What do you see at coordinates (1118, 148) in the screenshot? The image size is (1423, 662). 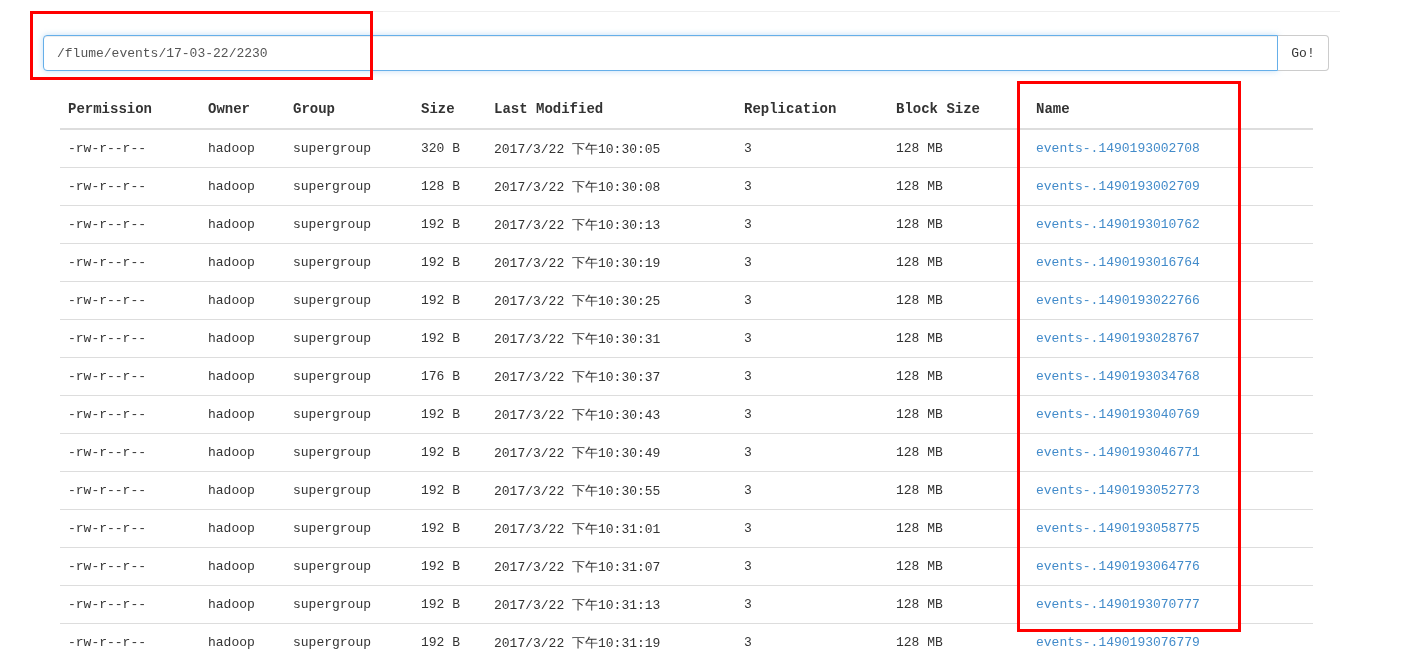 I see `file-link: events-.1490193002708` at bounding box center [1118, 148].